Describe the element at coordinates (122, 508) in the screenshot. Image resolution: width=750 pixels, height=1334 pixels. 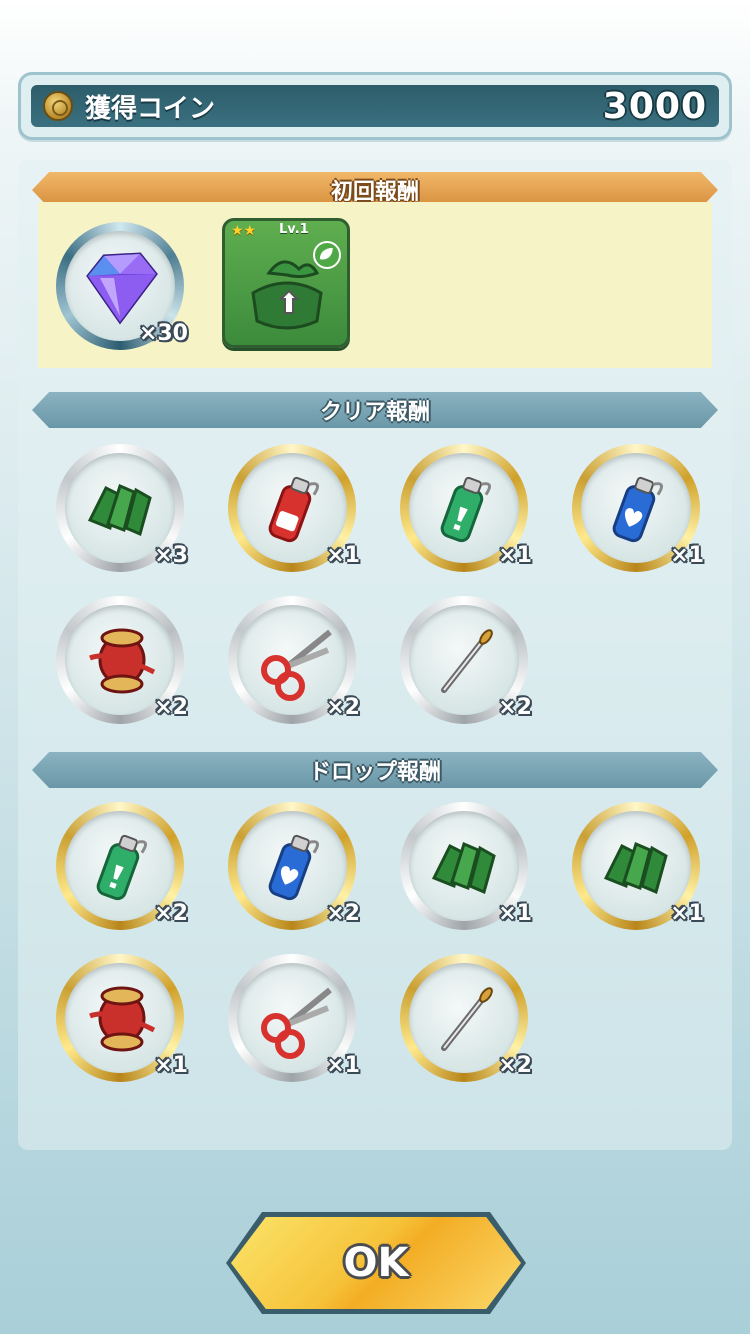
I see `green-cloth-reward: ×3` at that location.